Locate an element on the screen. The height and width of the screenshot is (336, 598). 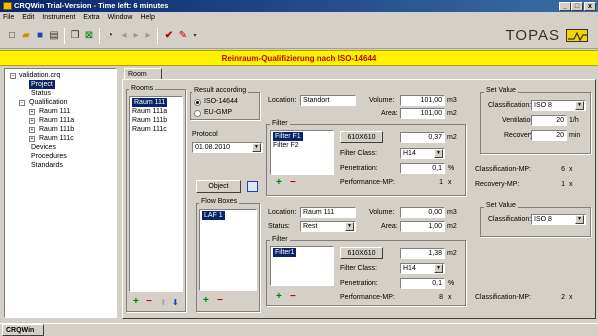
add-room-button: + is located at coordinates (136, 302).